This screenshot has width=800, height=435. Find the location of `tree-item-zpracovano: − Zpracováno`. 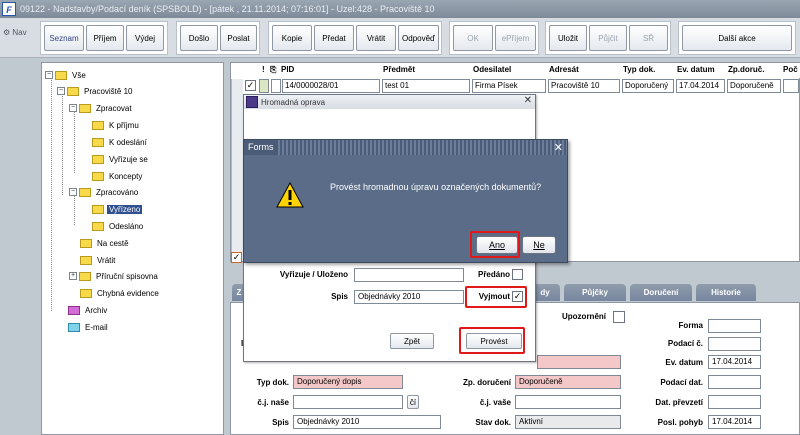

tree-item-zpracovano: − Zpracováno is located at coordinates (104, 192).